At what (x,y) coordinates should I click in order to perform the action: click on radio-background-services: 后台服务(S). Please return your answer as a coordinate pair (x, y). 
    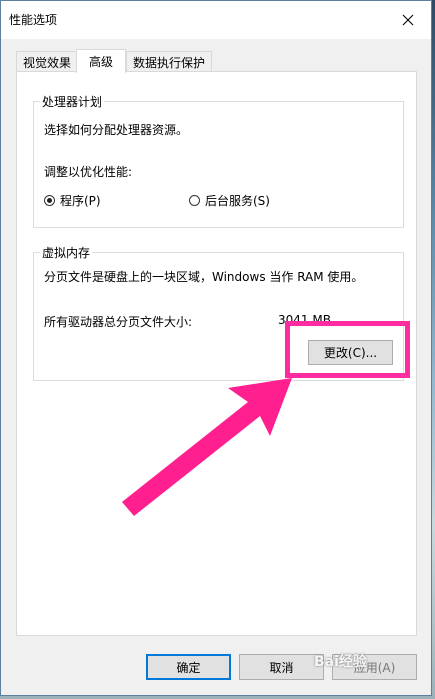
    Looking at the image, I should click on (229, 200).